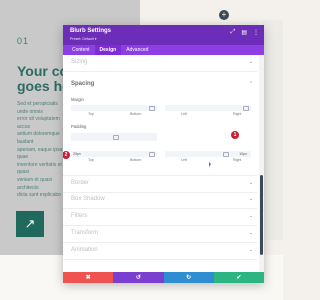 The height and width of the screenshot is (300, 320). What do you see at coordinates (184, 160) in the screenshot?
I see `padding-left-caption: Left` at bounding box center [184, 160].